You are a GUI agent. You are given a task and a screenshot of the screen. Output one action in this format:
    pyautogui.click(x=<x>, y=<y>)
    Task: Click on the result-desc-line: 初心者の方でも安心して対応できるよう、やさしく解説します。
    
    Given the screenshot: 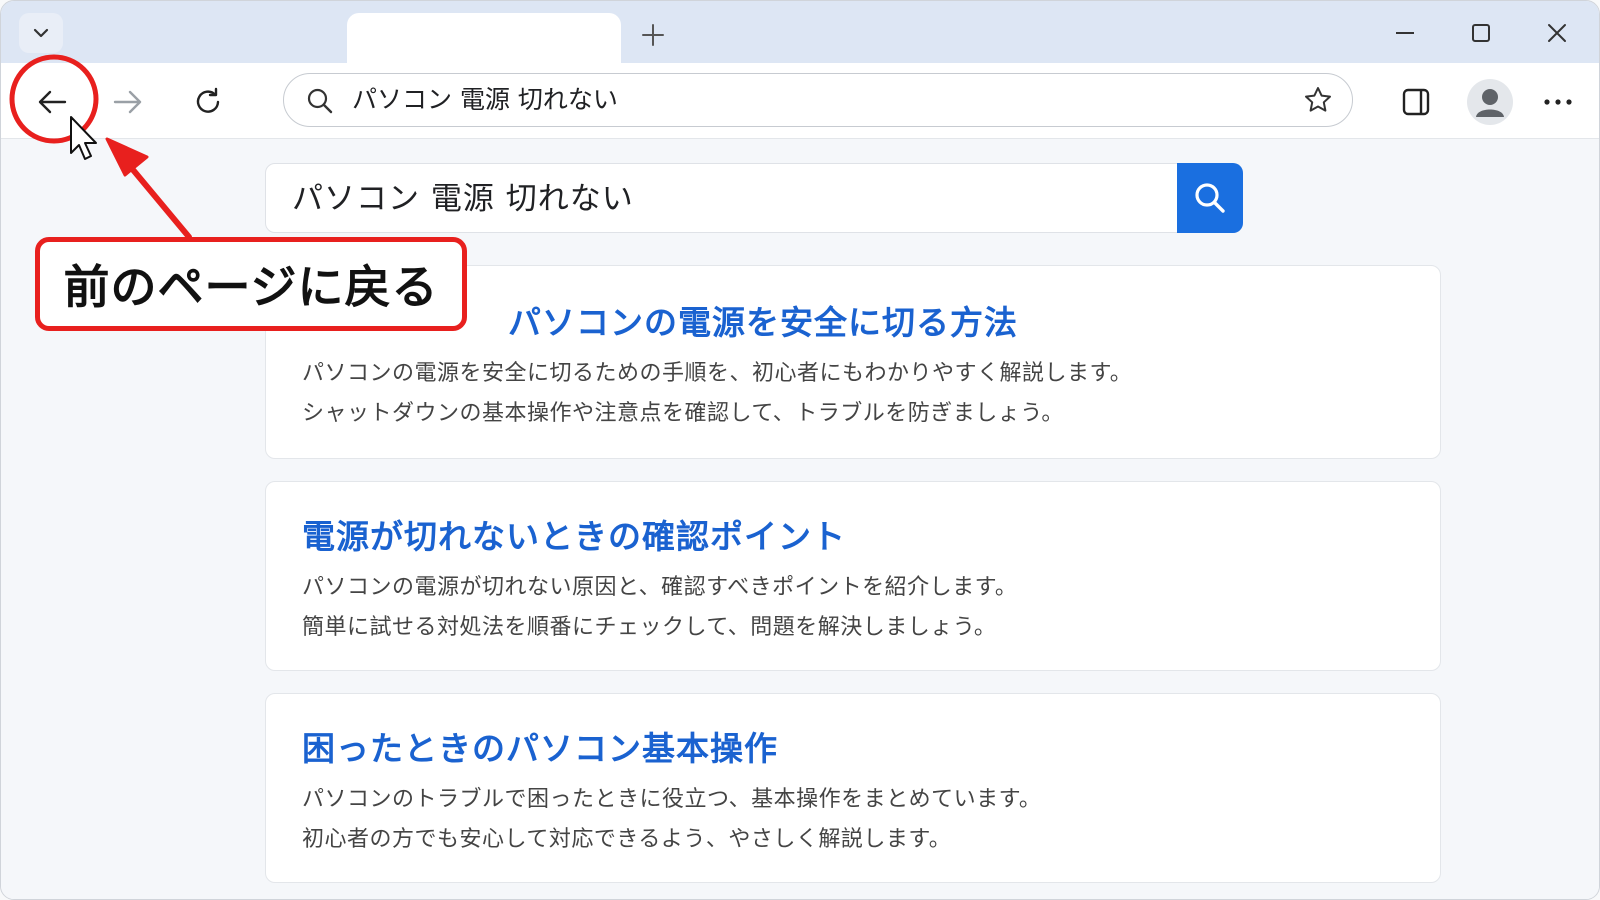 What is the action you would take?
    pyautogui.click(x=627, y=839)
    